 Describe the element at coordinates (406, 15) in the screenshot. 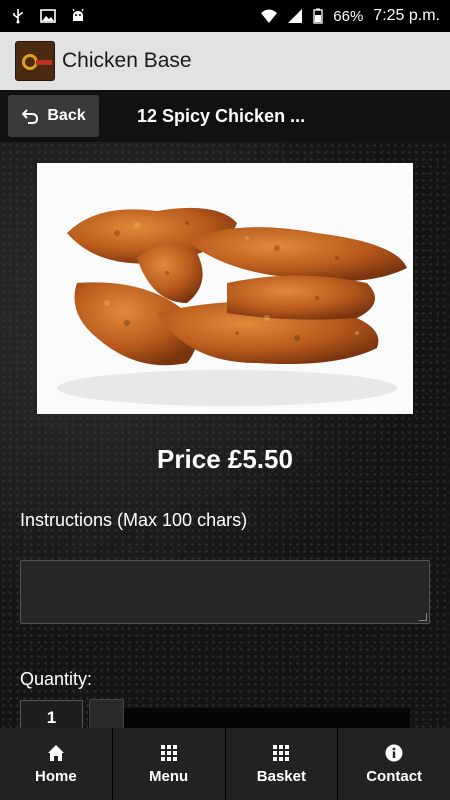

I see `clock: 7:25 p.m.` at that location.